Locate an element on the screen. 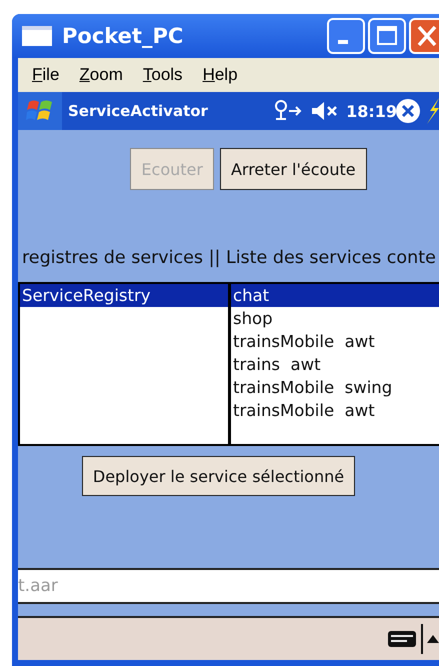 The width and height of the screenshot is (439, 666). lightning-icon is located at coordinates (433, 111).